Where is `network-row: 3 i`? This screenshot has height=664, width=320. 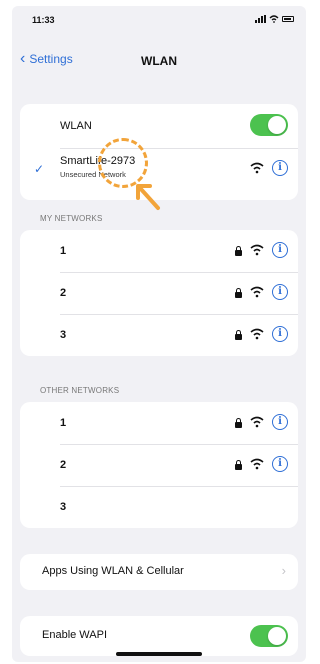 network-row: 3 i is located at coordinates (159, 335).